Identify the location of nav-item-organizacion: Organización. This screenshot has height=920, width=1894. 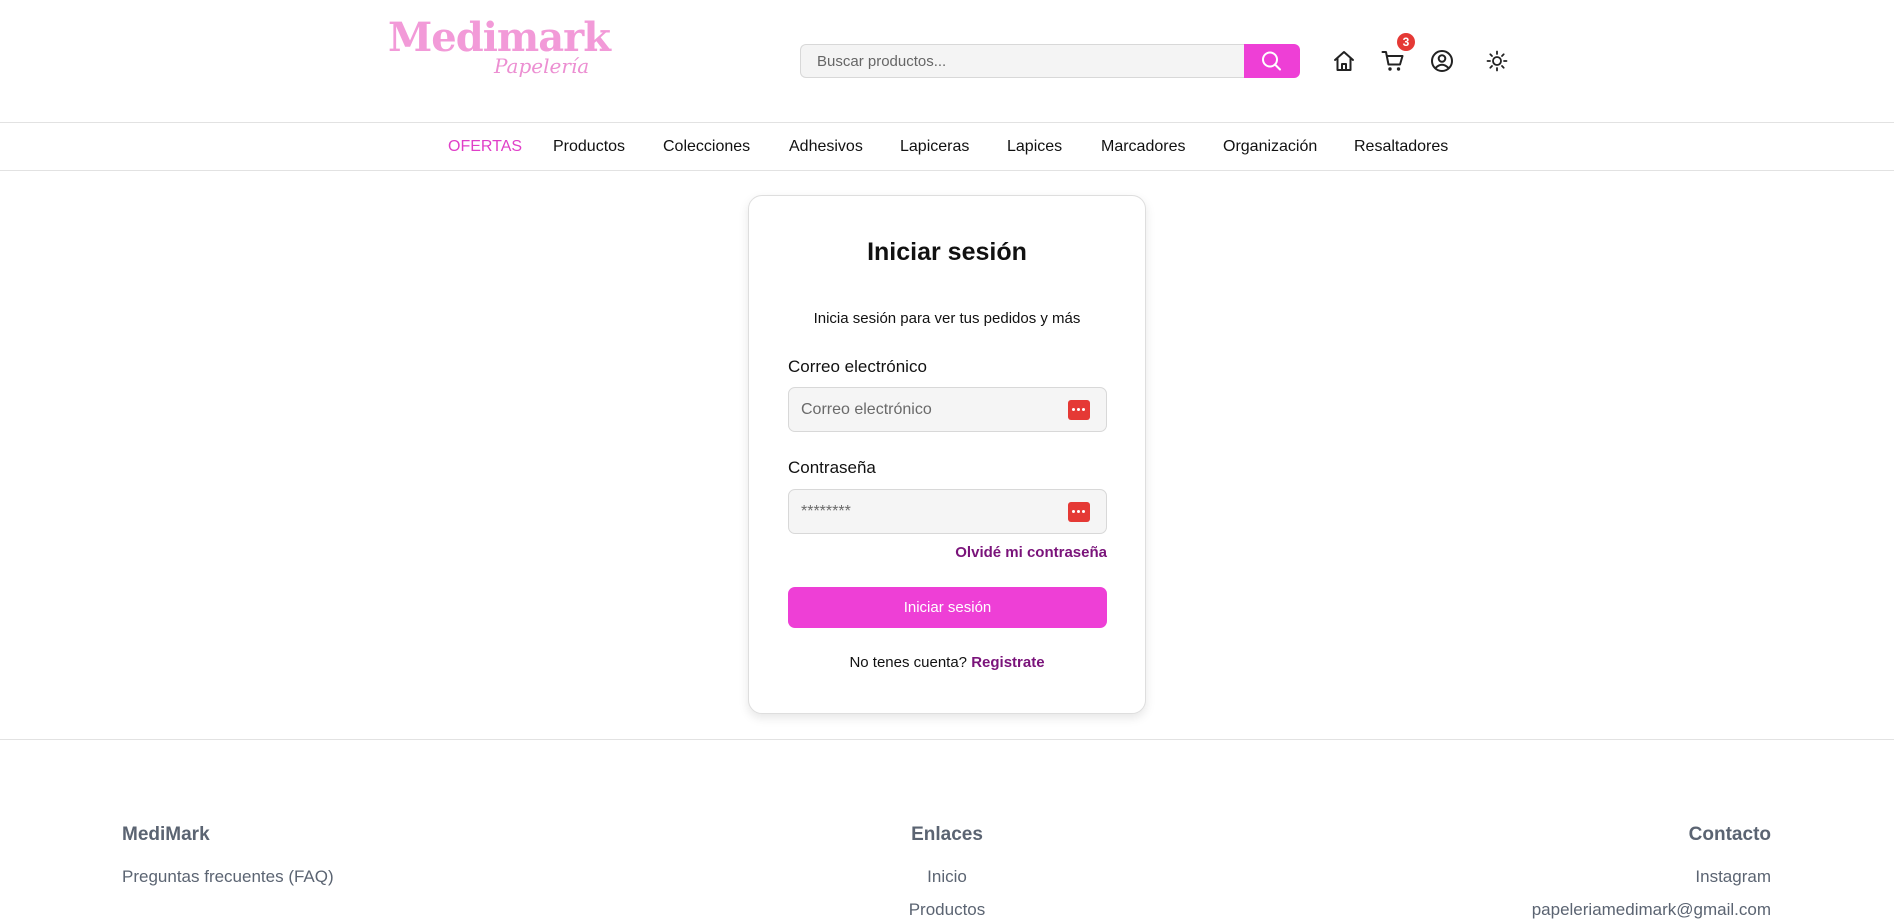
(1270, 147).